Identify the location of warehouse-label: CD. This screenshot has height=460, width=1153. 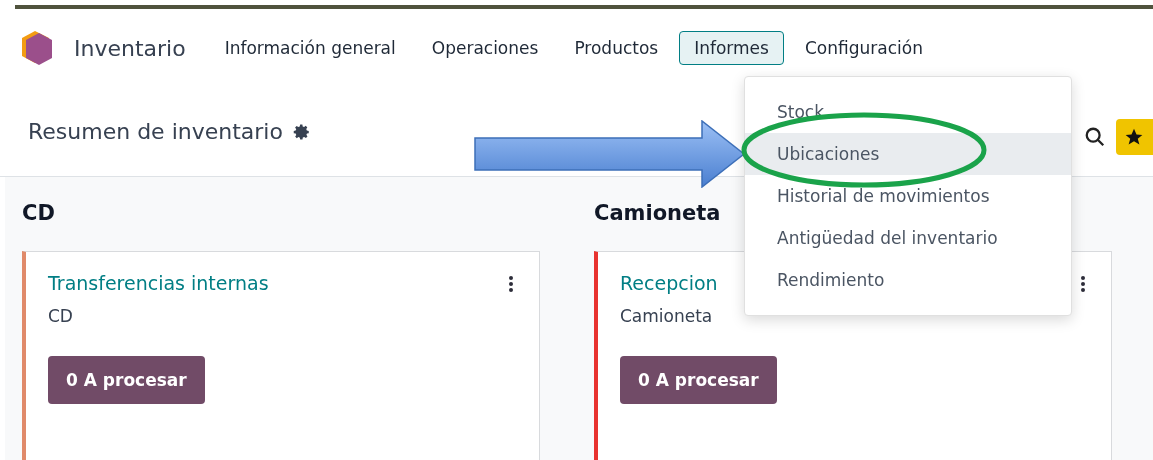
(61, 316).